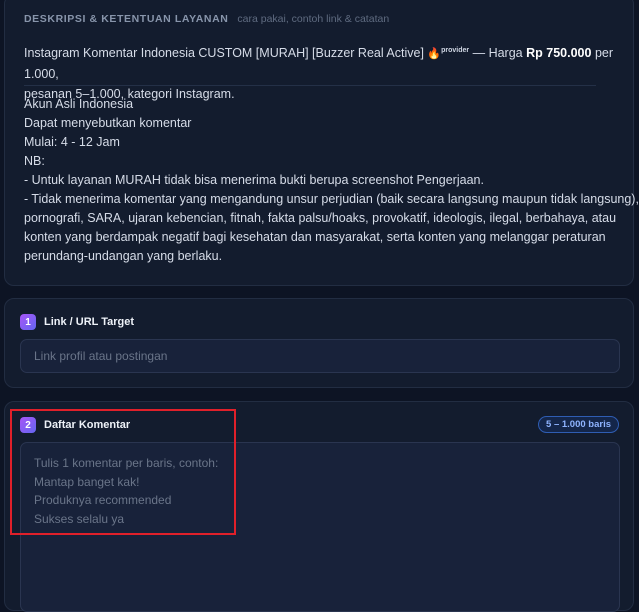 This screenshot has height=612, width=639. Describe the element at coordinates (108, 123) in the screenshot. I see `description-line: Dapat menyebutkan komentar` at that location.